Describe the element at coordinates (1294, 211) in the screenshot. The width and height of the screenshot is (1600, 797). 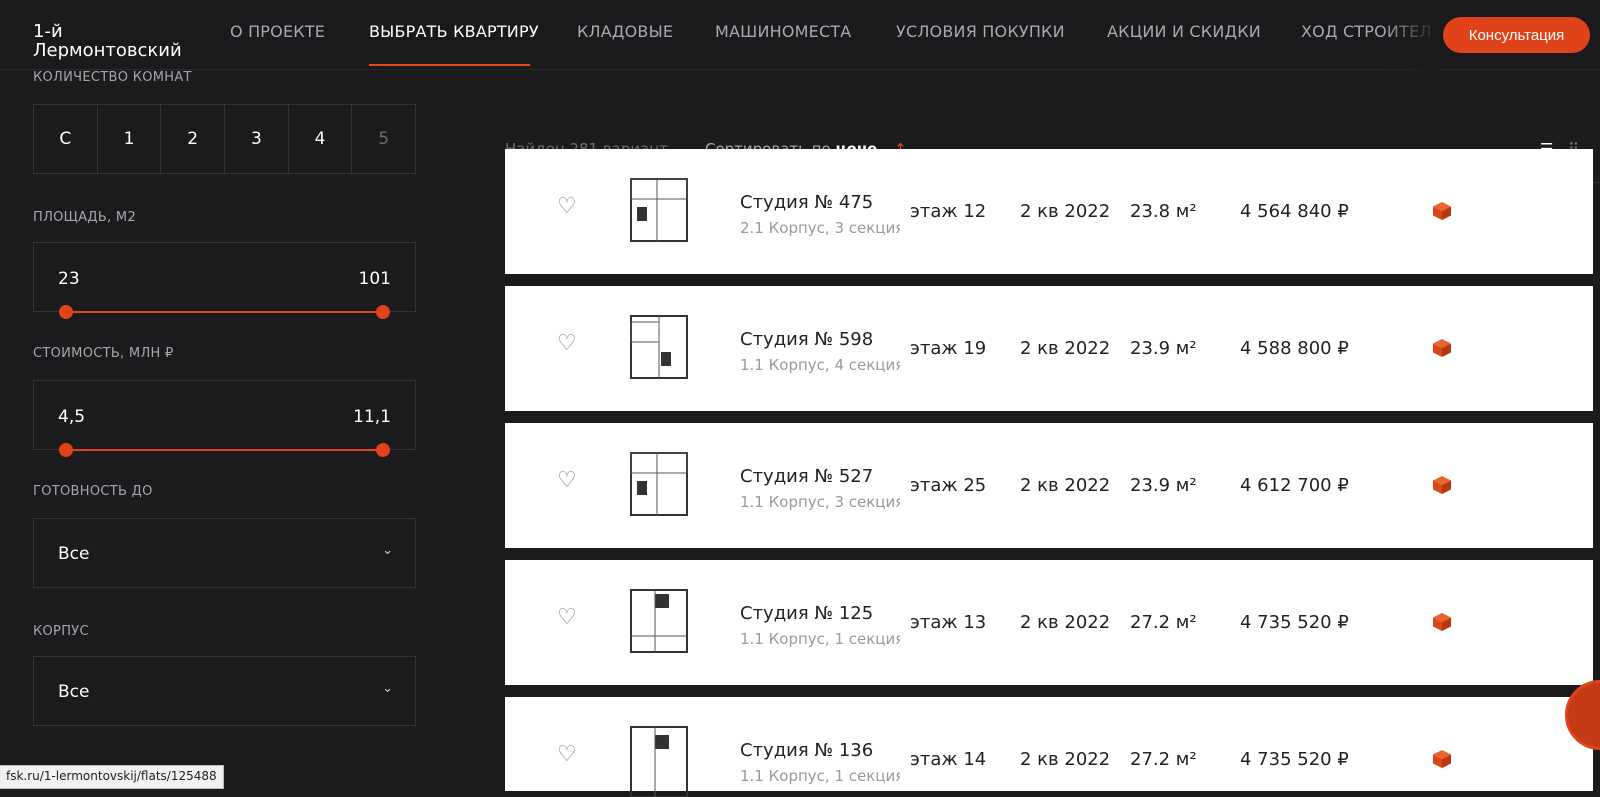
I see `flat-price: 4 564 840 ₽` at that location.